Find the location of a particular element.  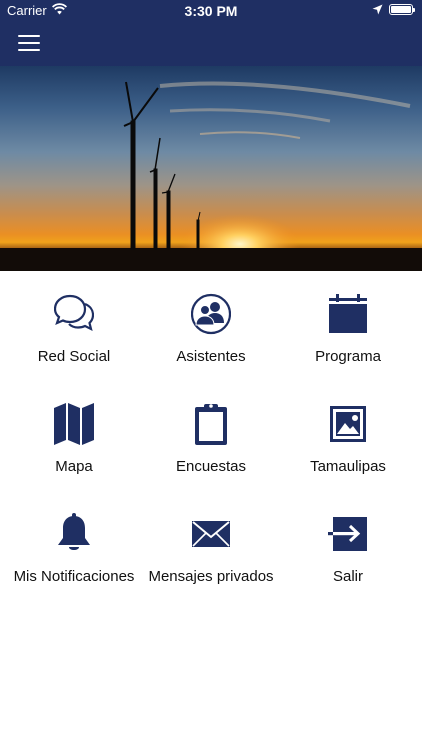

menu-item-tamaulipas: Tamaulipas is located at coordinates (348, 452).